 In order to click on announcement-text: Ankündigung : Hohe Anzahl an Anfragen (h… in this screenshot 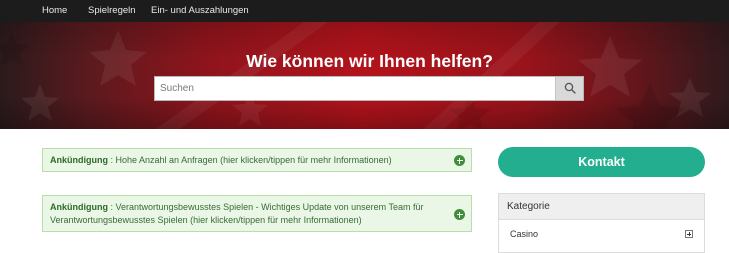, I will do `click(221, 160)`.